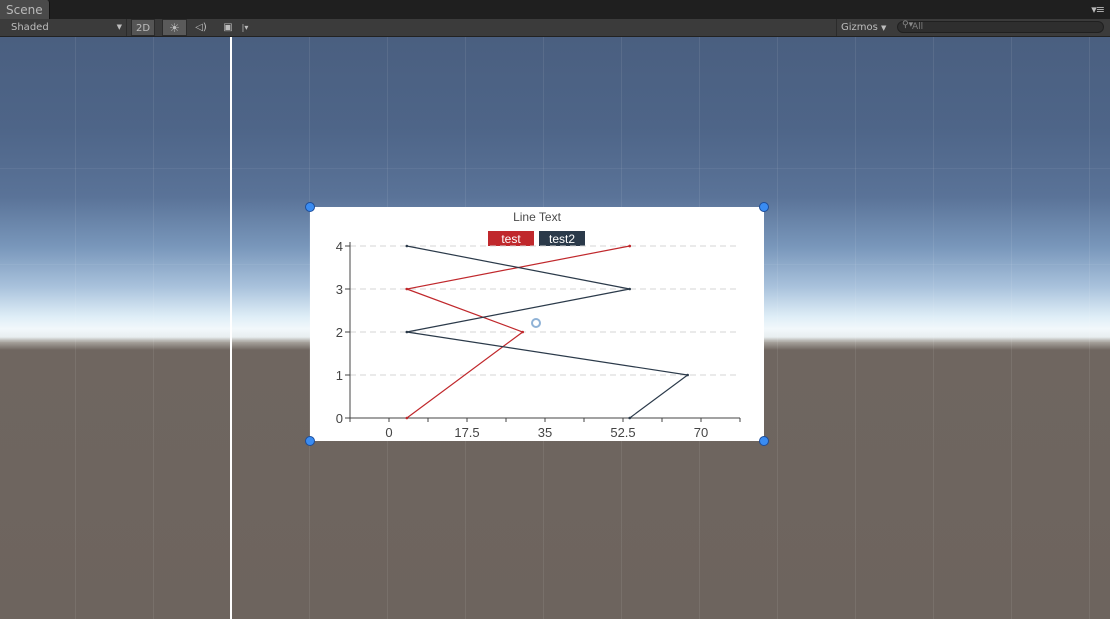 Image resolution: width=1110 pixels, height=619 pixels. Describe the element at coordinates (228, 27) in the screenshot. I see `image-icon: ▣` at that location.